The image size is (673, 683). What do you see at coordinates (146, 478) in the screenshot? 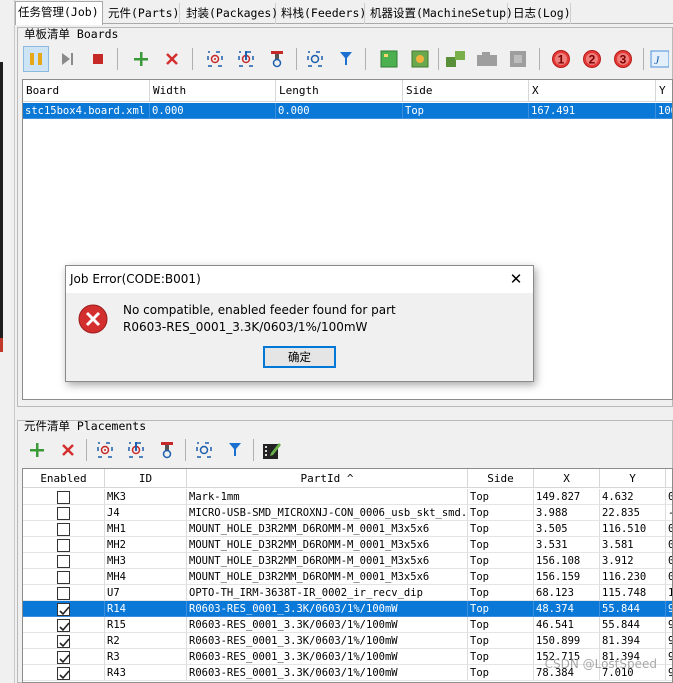
I see `placements-col-id: ID` at bounding box center [146, 478].